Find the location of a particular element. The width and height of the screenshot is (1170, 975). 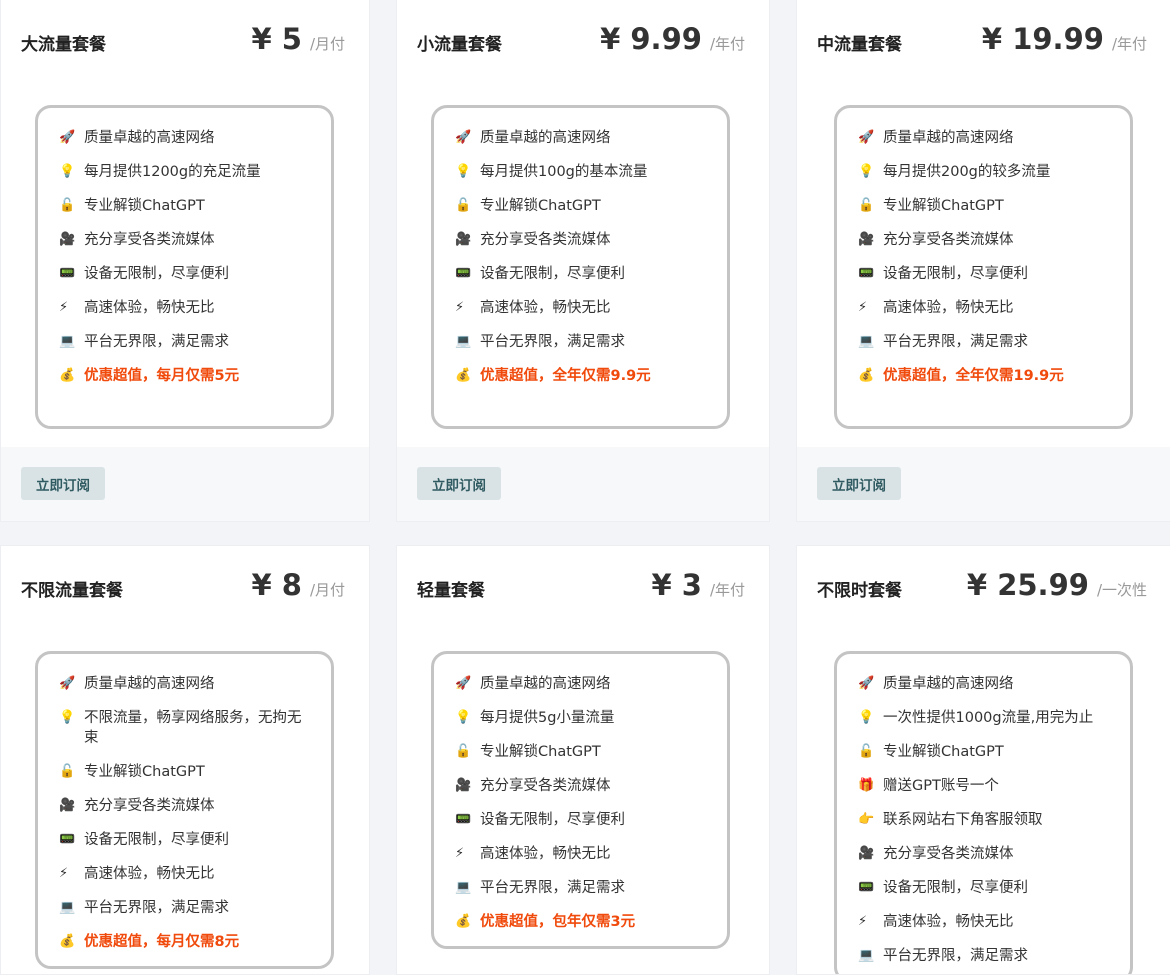

highlight-text: 优惠超值，包年仅需3元 is located at coordinates (558, 922).